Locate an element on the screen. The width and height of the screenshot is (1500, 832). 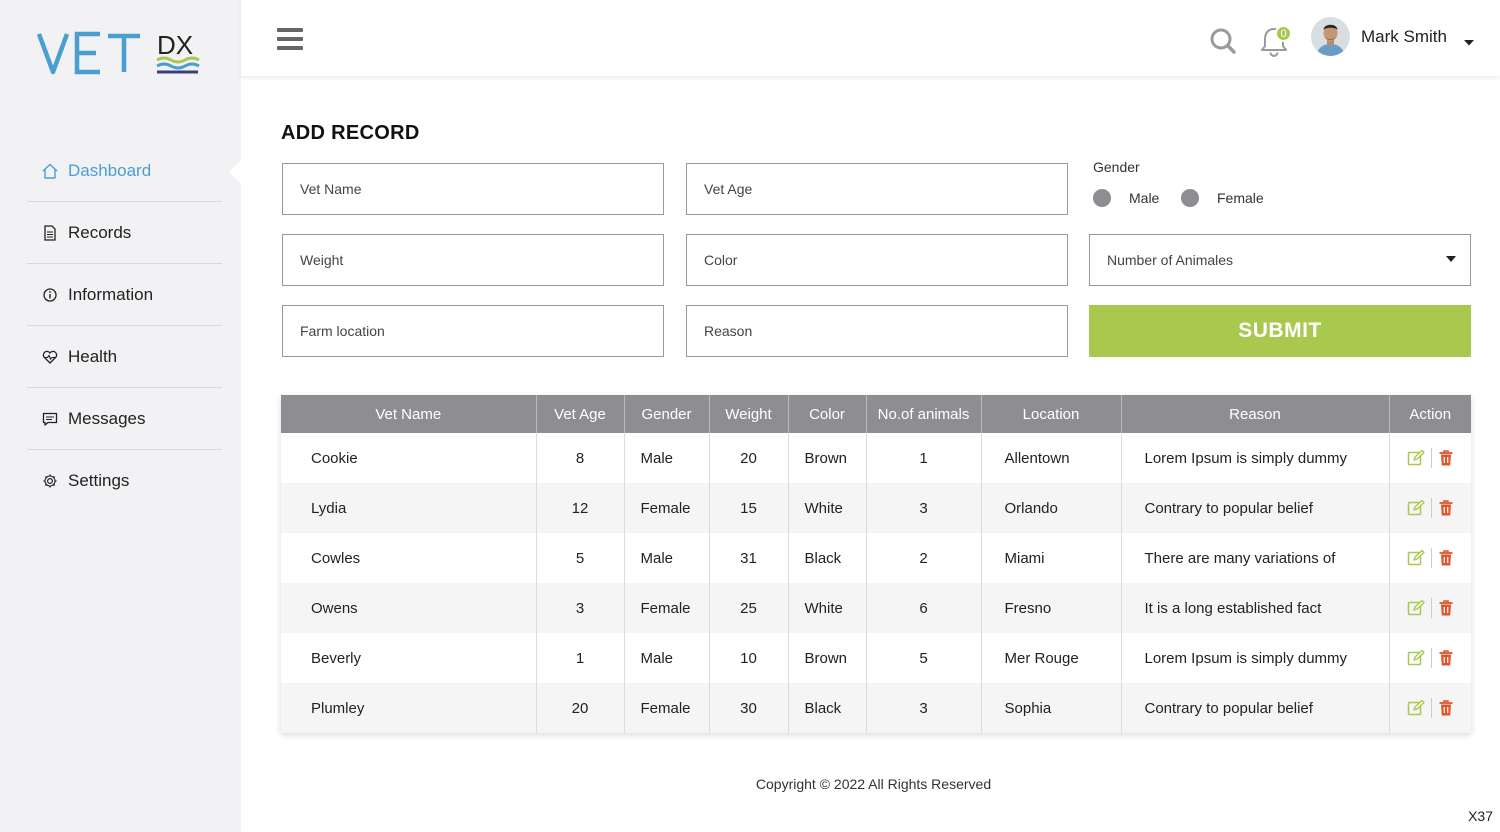
table-cell: 12 is located at coordinates (580, 508).